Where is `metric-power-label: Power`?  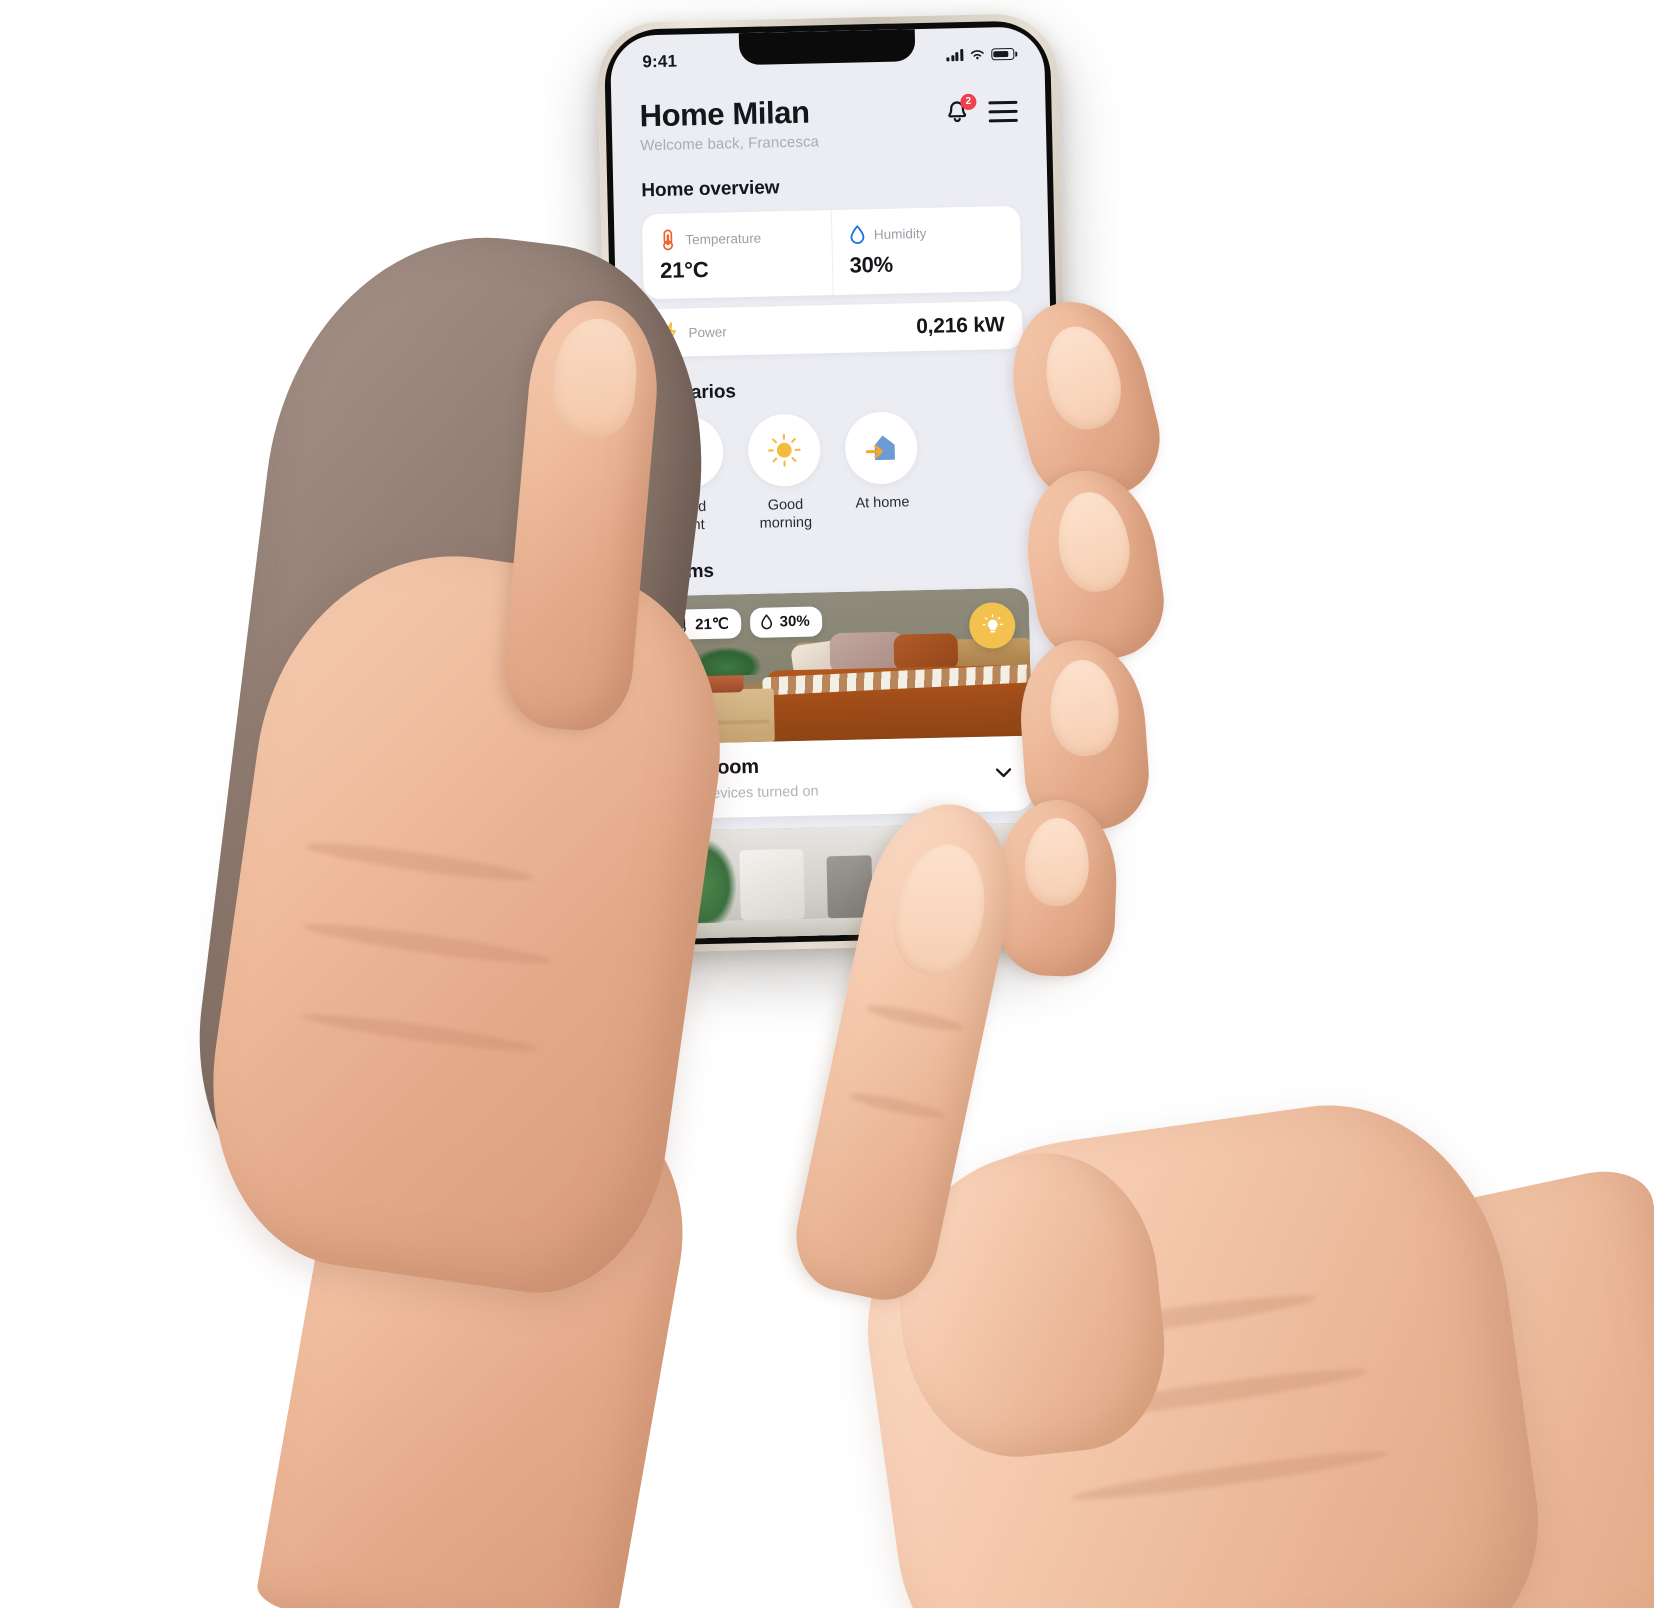 metric-power-label: Power is located at coordinates (707, 332).